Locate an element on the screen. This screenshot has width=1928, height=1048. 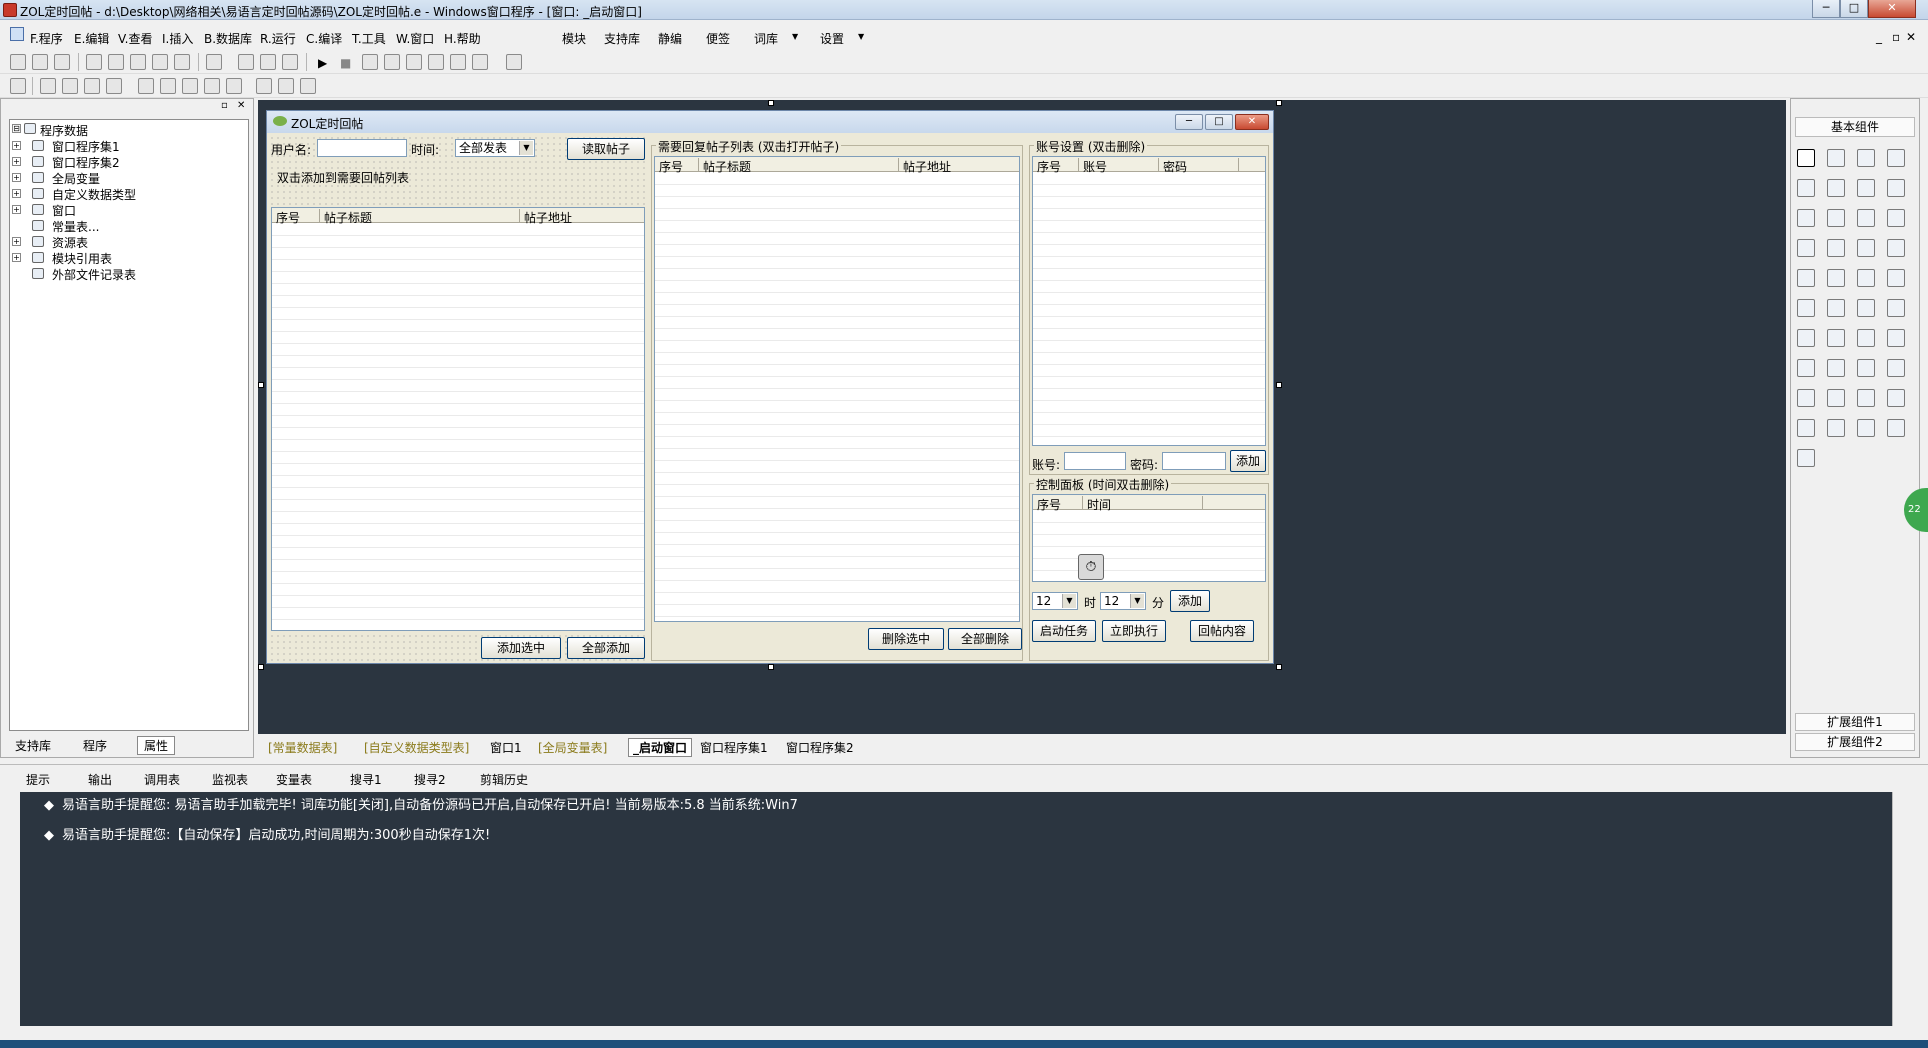
tree-item-assembly1: + 窗口程序集1 is located at coordinates (112, 146).